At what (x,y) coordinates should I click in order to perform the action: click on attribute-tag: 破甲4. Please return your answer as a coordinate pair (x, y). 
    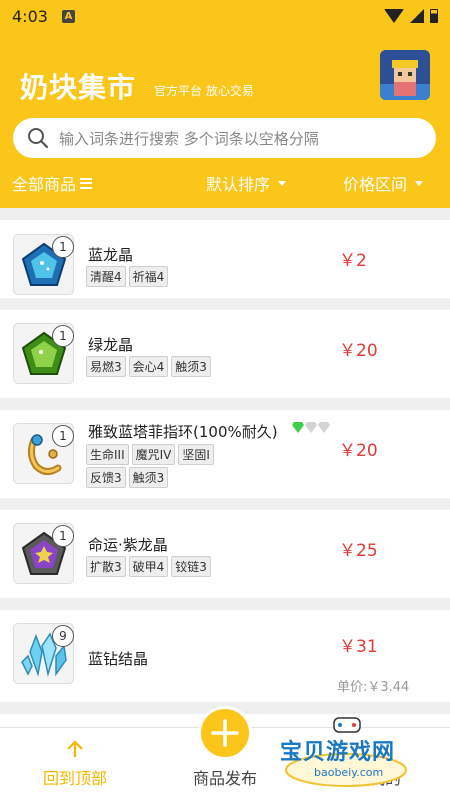
    Looking at the image, I should click on (148, 566).